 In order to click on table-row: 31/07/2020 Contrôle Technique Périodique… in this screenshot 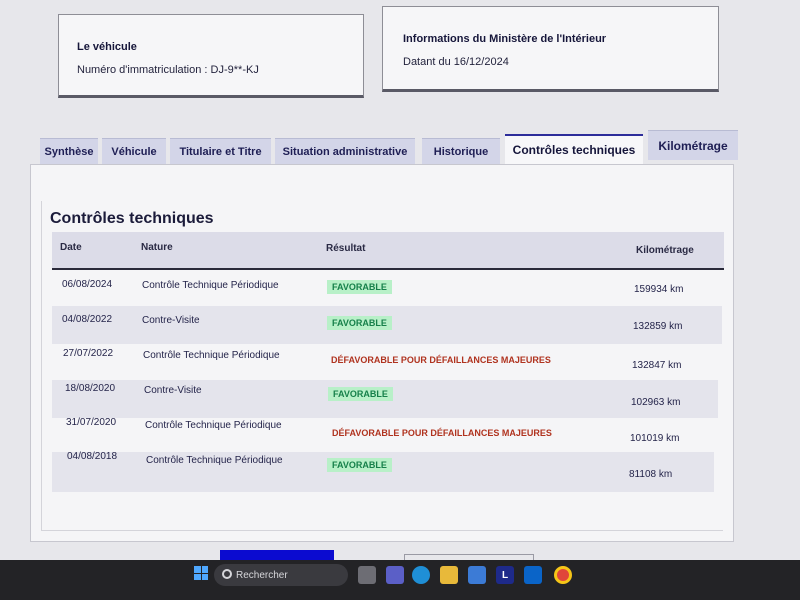, I will do `click(385, 435)`.